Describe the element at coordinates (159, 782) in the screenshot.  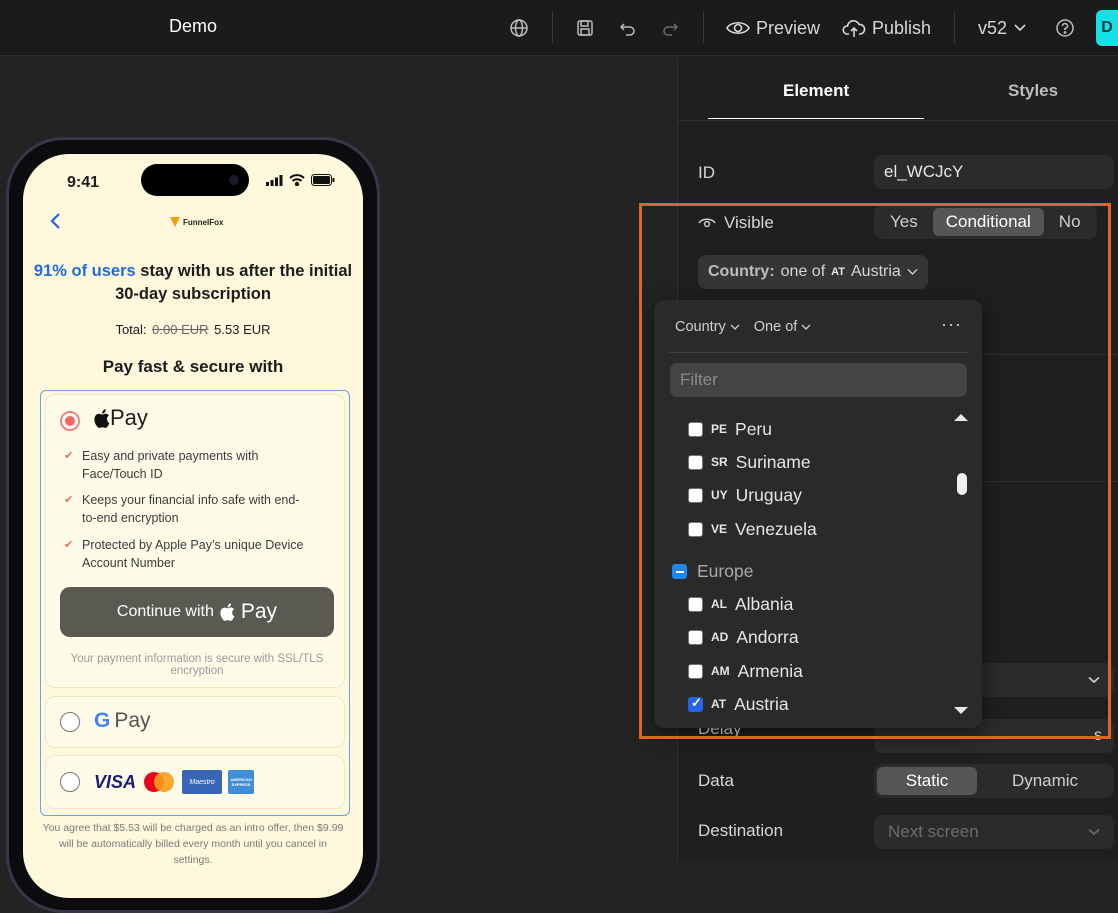
I see `mastercard-icon` at that location.